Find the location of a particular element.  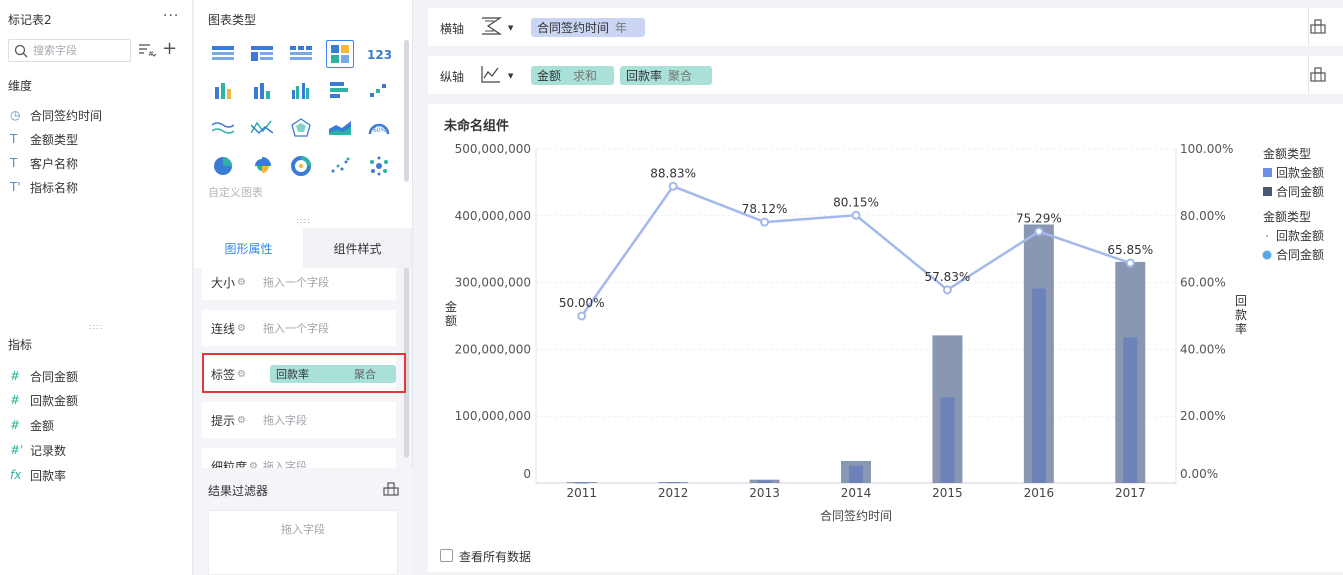

field-label: 金额类型 is located at coordinates (54, 139).